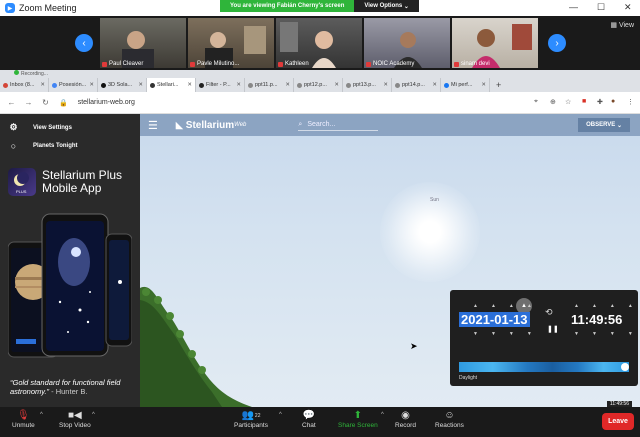 The width and height of the screenshot is (640, 437). I want to click on participant-tile: Kathleen, so click(319, 43).